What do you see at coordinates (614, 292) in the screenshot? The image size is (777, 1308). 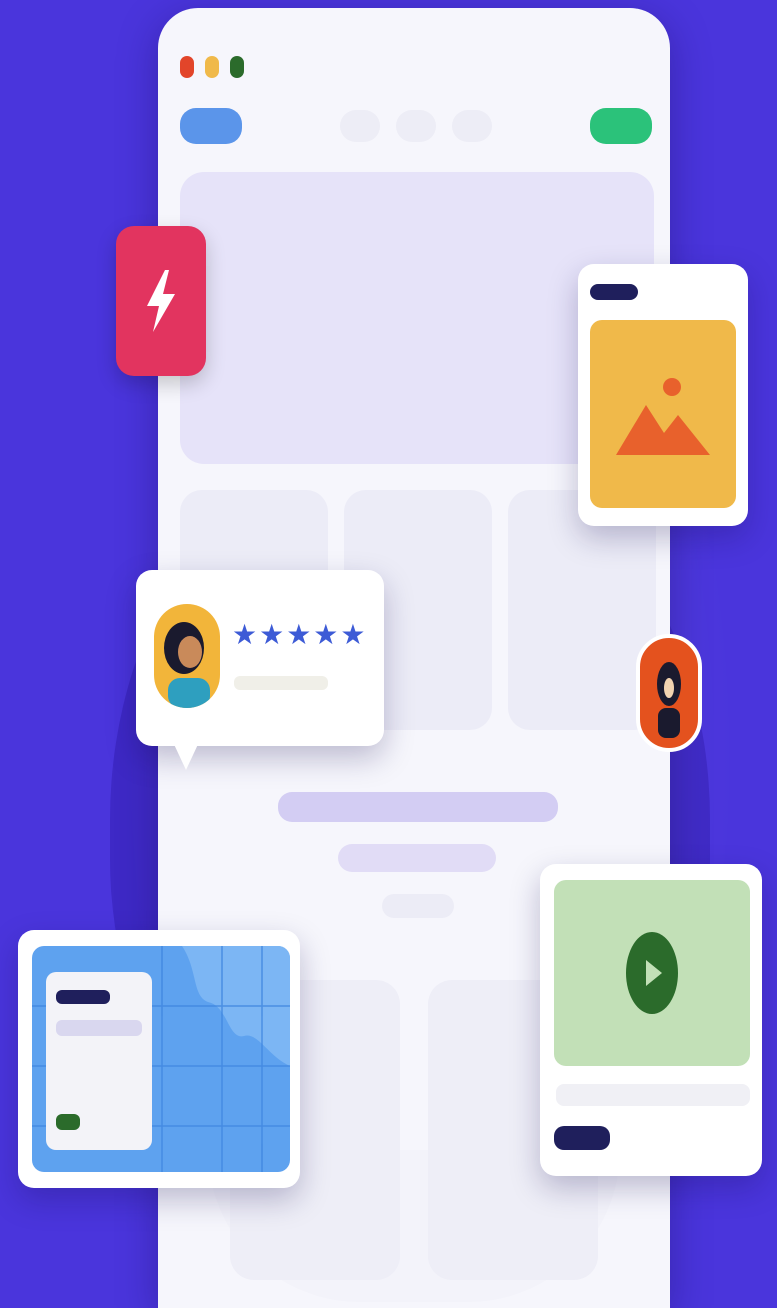 I see `image-card-title-bar` at bounding box center [614, 292].